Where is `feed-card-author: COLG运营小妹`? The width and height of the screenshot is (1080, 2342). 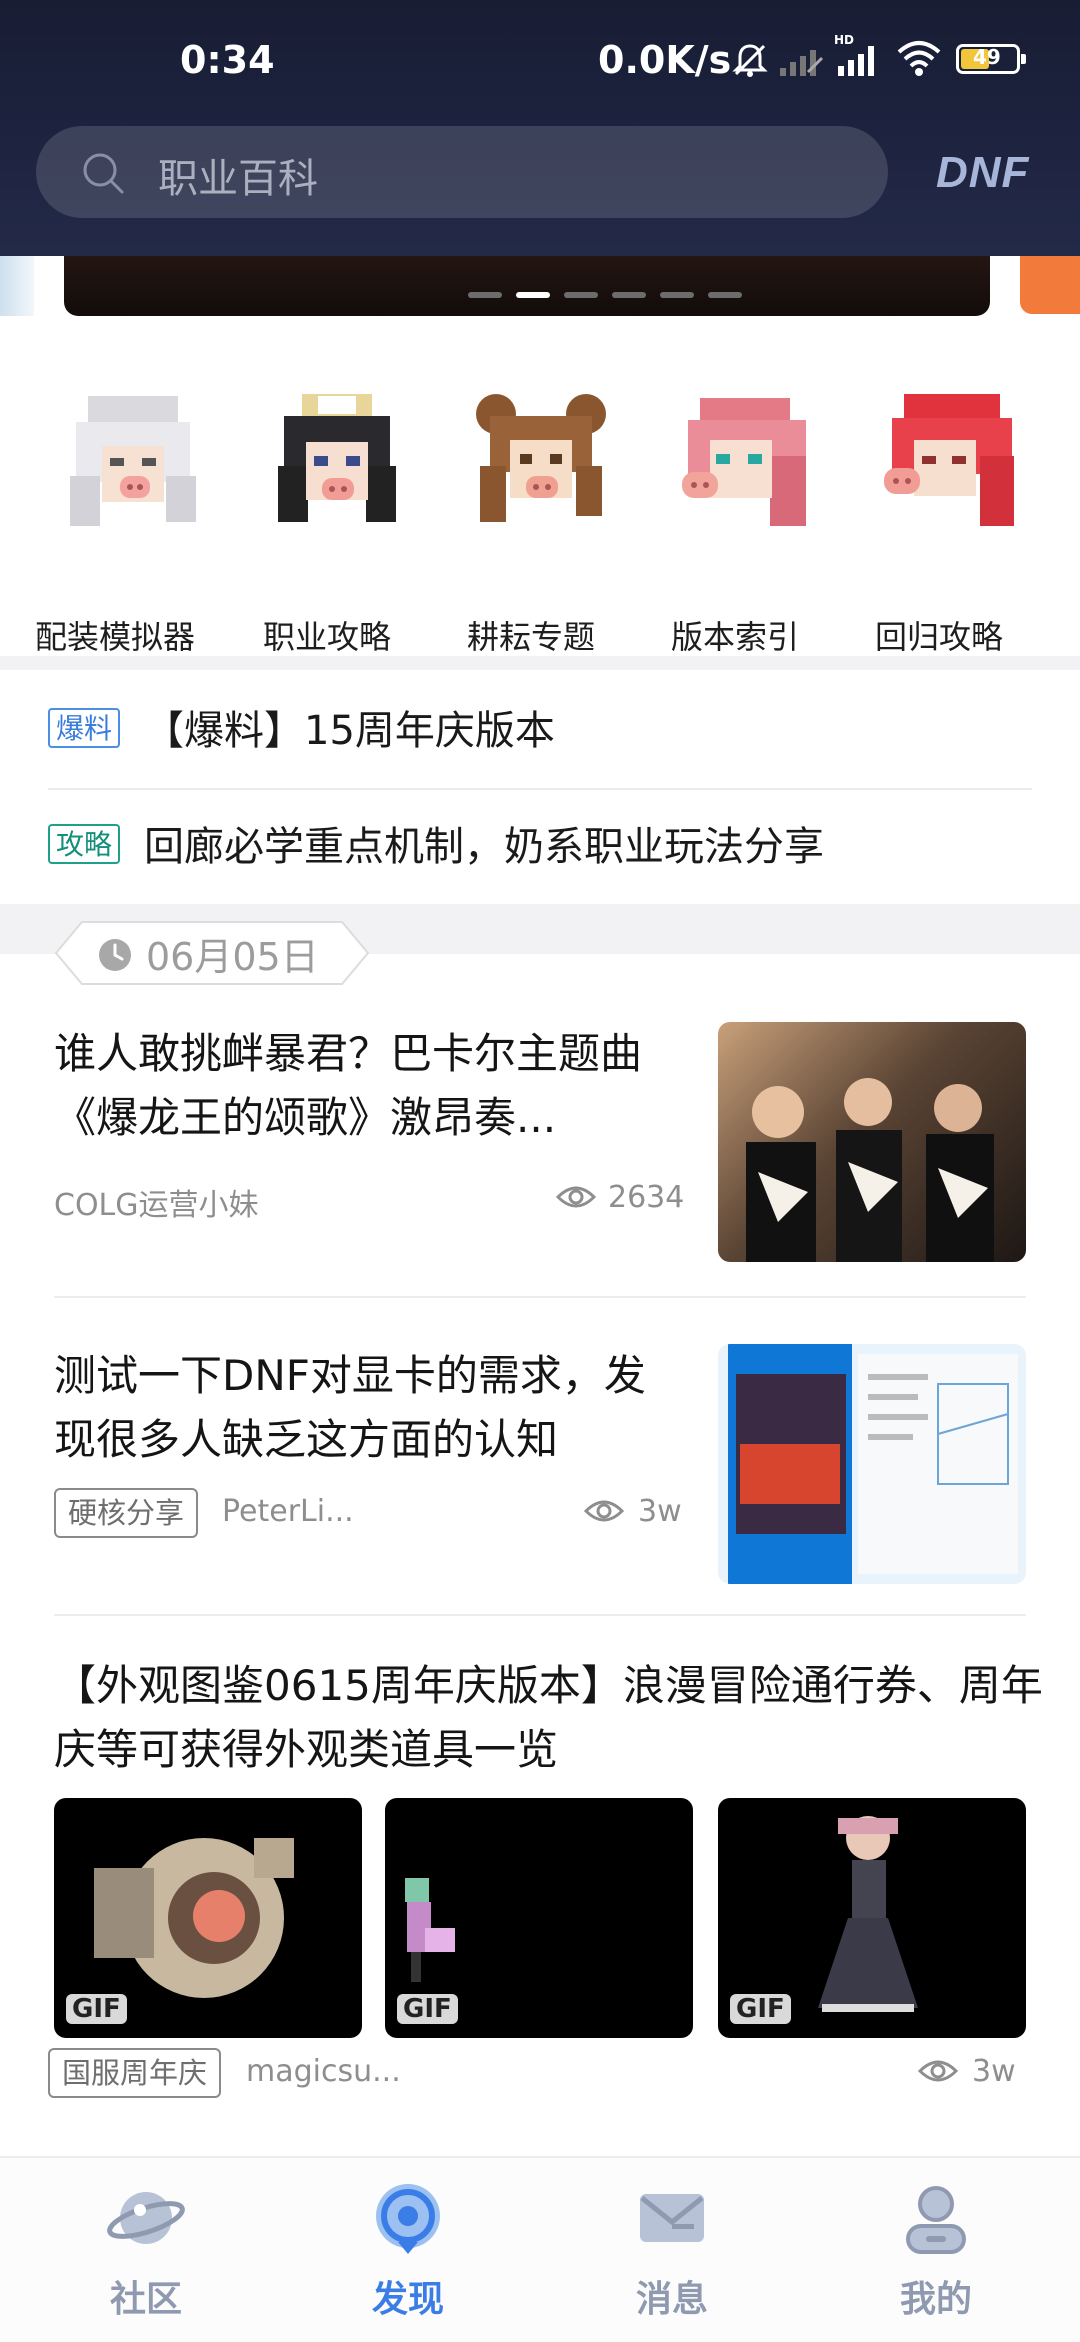
feed-card-author: COLG运营小妹 is located at coordinates (156, 1205).